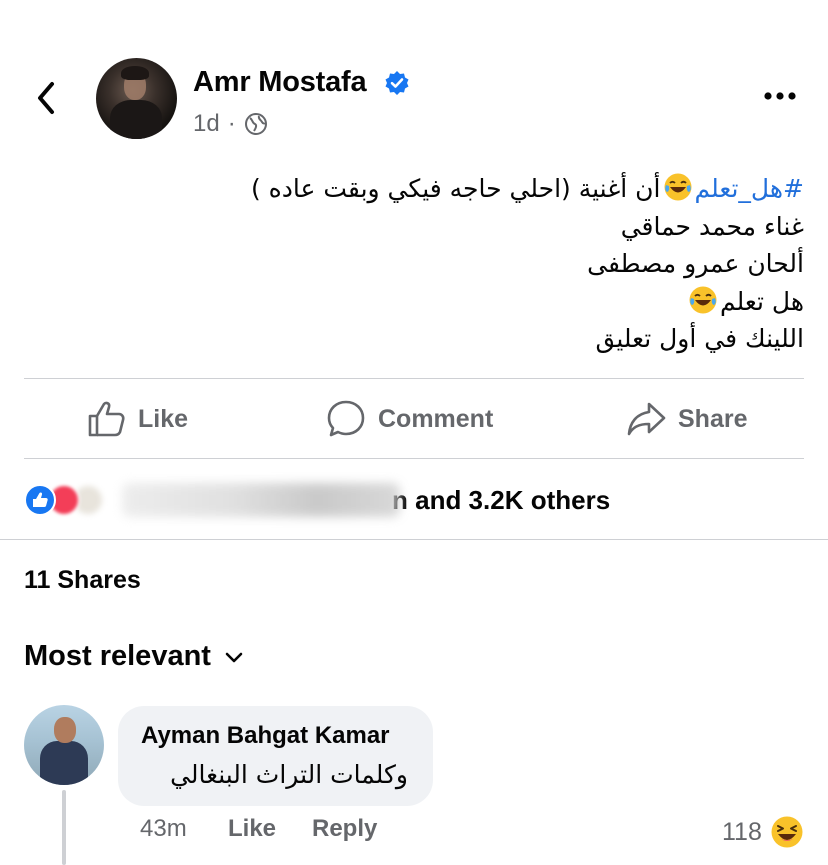  What do you see at coordinates (763, 832) in the screenshot?
I see `comment-reactions: 118` at bounding box center [763, 832].